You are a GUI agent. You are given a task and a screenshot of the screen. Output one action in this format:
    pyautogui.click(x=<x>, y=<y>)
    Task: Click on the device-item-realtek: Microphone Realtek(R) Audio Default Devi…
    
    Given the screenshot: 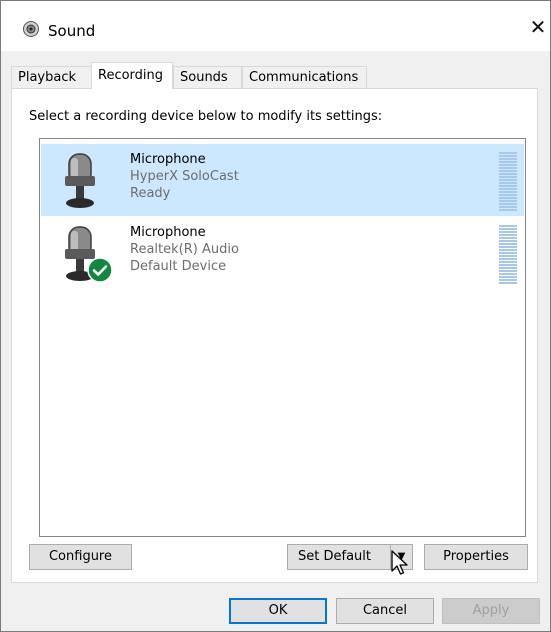 What is the action you would take?
    pyautogui.click(x=282, y=253)
    